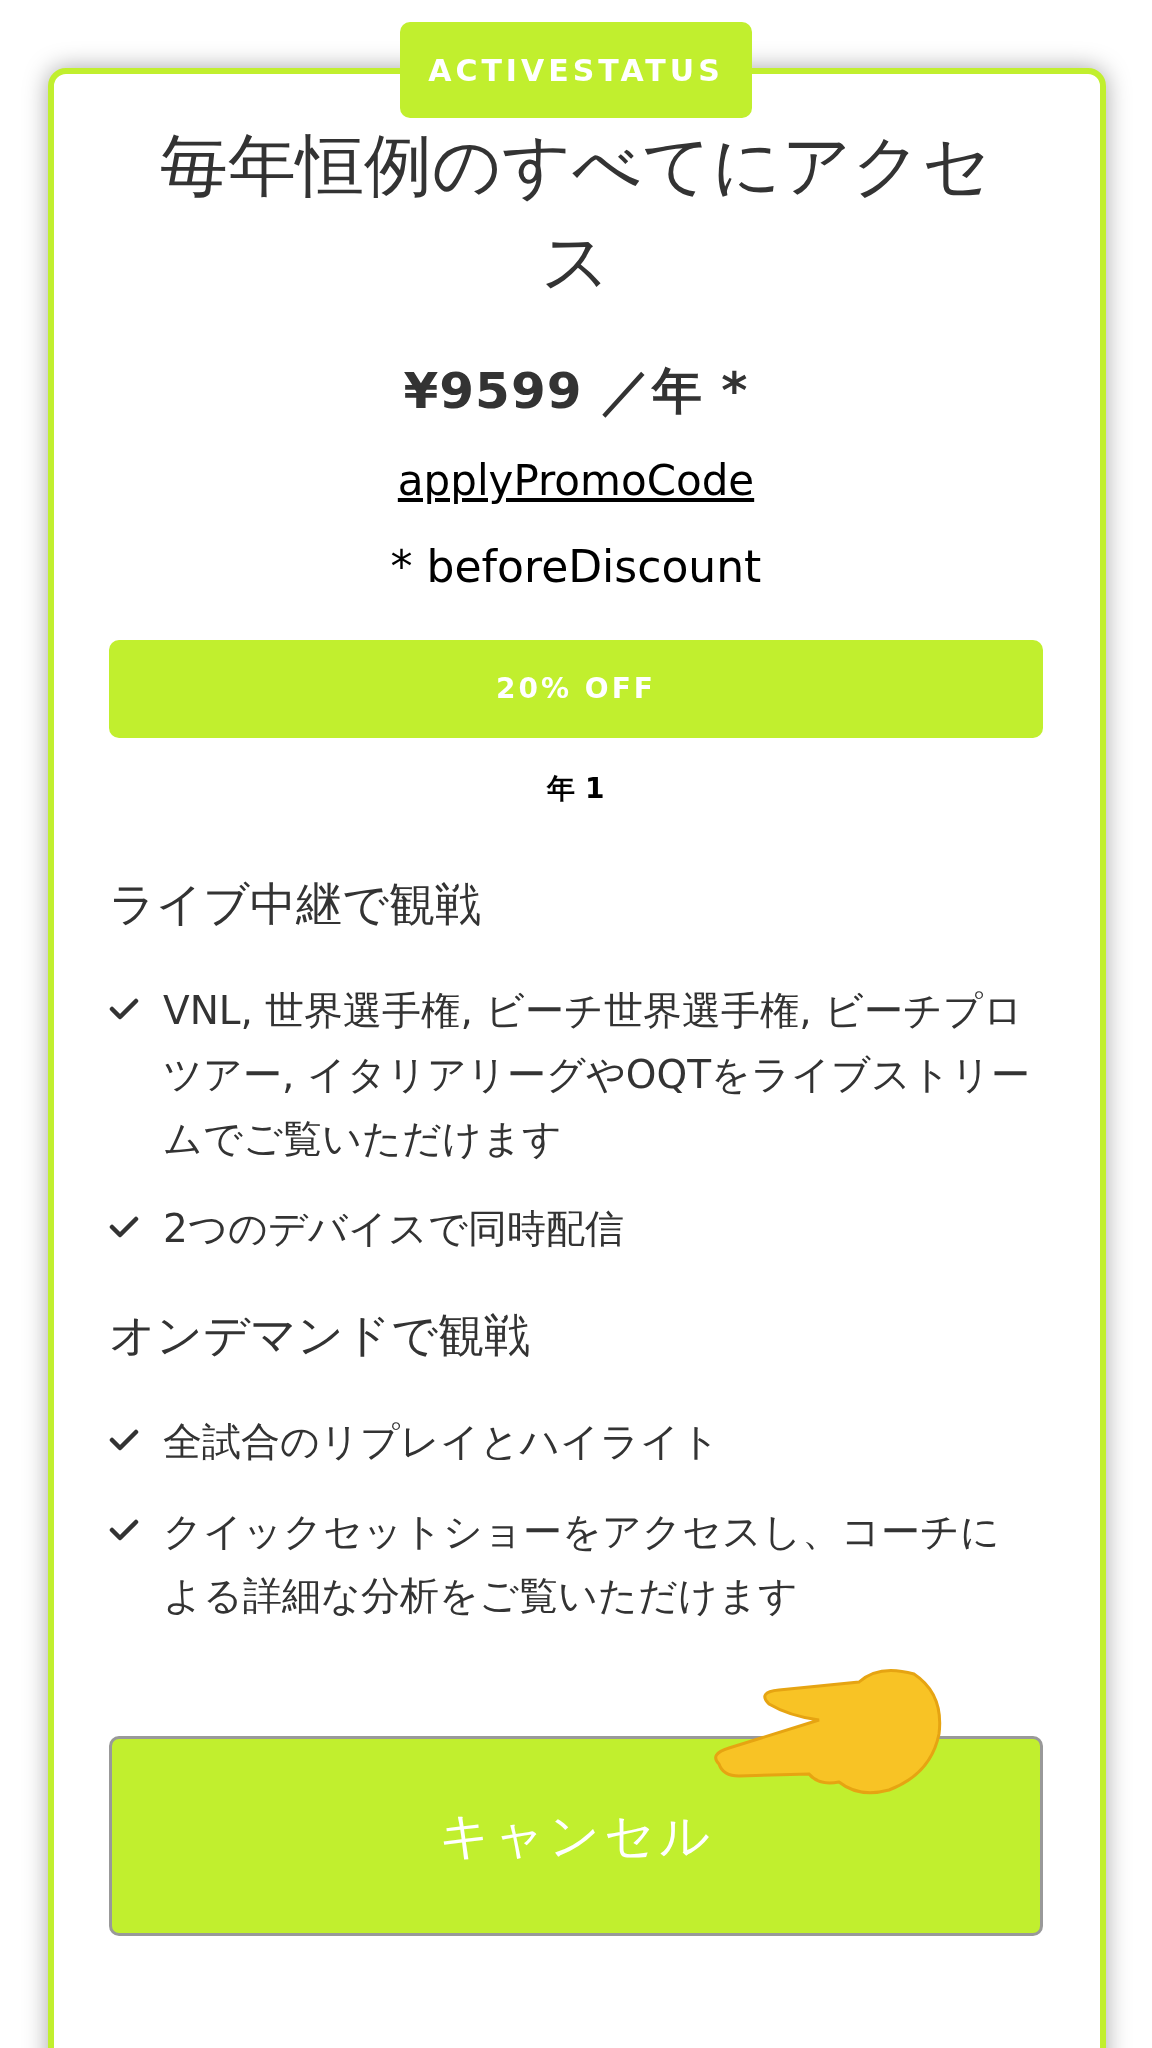 The width and height of the screenshot is (1152, 2048). Describe the element at coordinates (576, 567) in the screenshot. I see `discount-note: * beforeDiscount` at that location.